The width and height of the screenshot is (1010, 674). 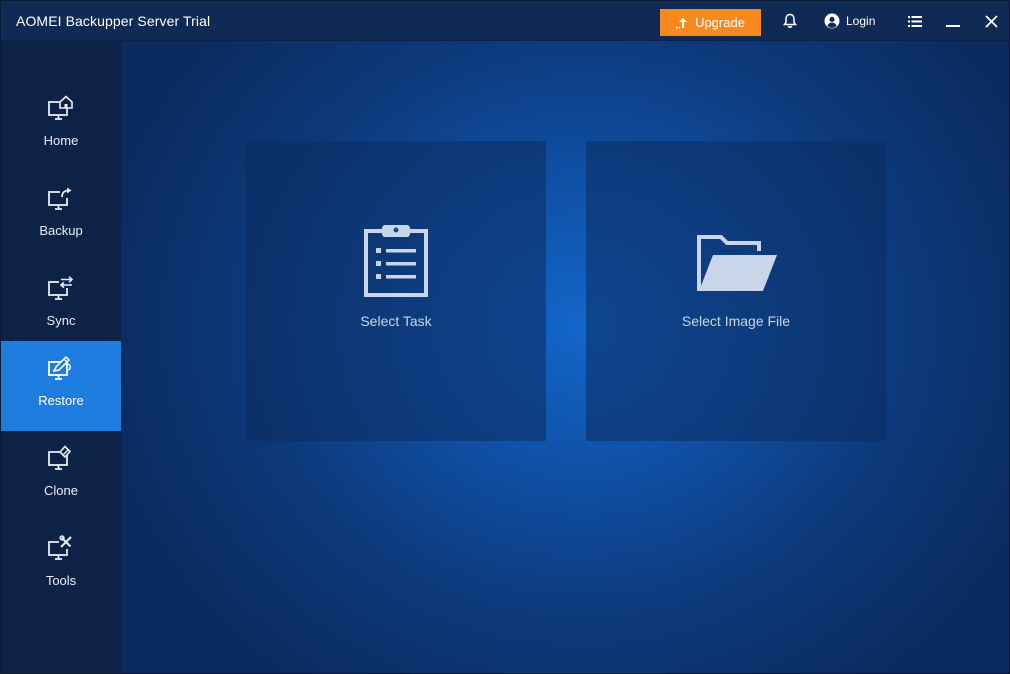 What do you see at coordinates (61, 216) in the screenshot?
I see `sidebar-item-backup: Backup` at bounding box center [61, 216].